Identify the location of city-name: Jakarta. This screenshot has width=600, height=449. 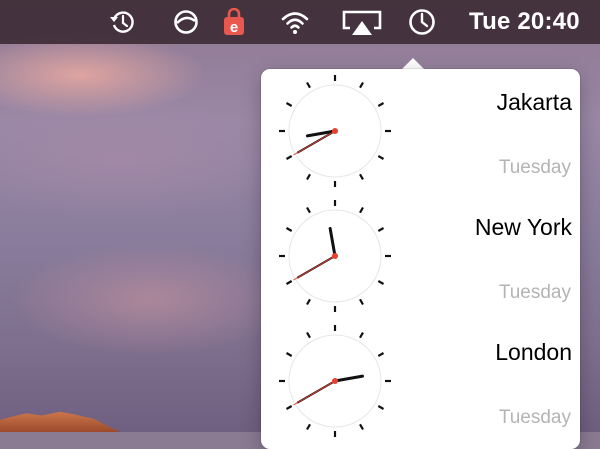
(534, 102).